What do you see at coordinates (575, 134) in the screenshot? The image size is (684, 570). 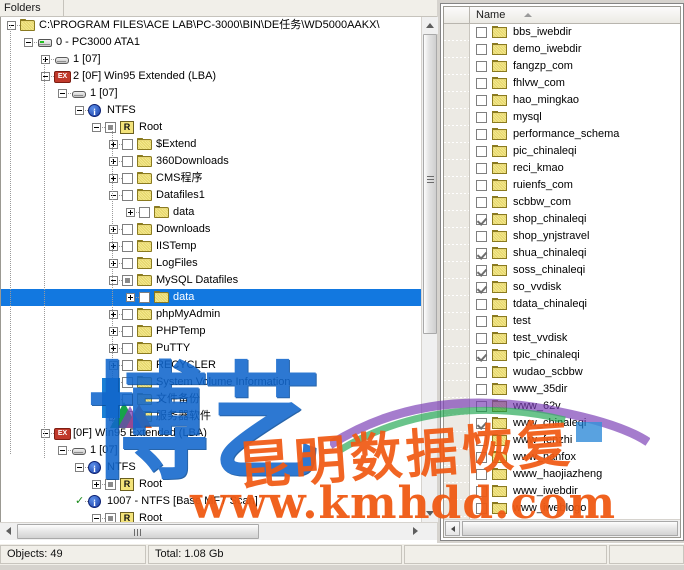 I see `file-list-row: performance_schema` at bounding box center [575, 134].